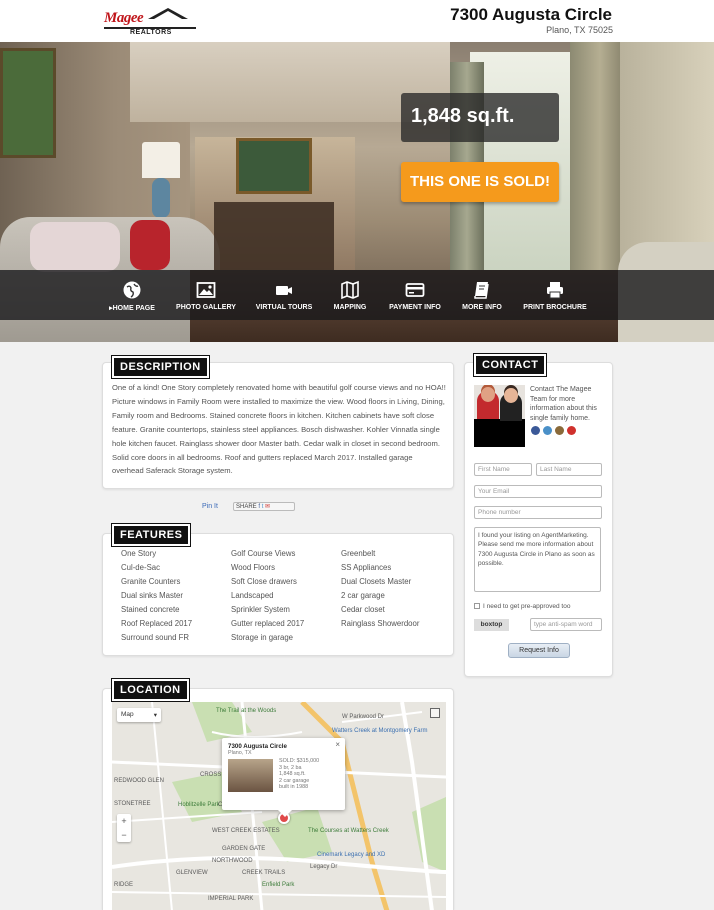 Image resolution: width=714 pixels, height=910 pixels. Describe the element at coordinates (547, 430) in the screenshot. I see `linkedin-icon` at that location.